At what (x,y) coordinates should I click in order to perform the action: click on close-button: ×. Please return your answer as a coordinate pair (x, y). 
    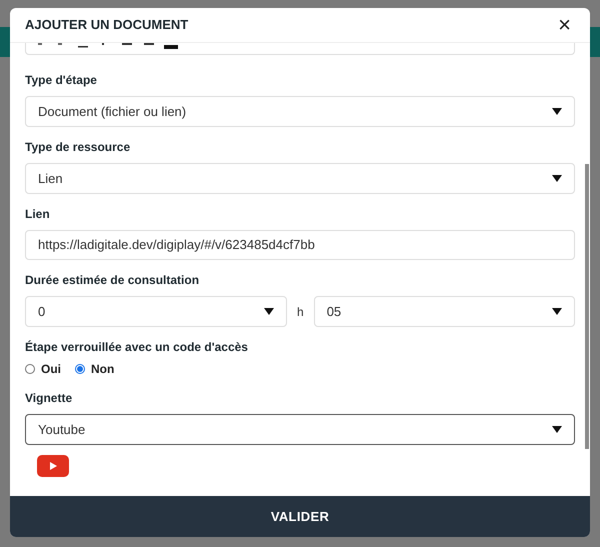
    Looking at the image, I should click on (564, 25).